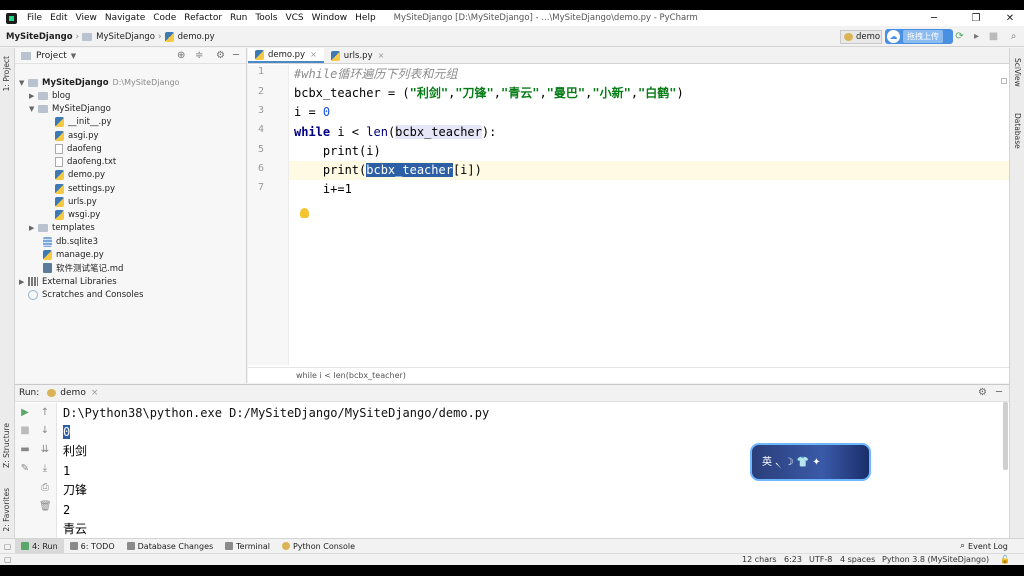  I want to click on up-icon: ↑, so click(45, 412).